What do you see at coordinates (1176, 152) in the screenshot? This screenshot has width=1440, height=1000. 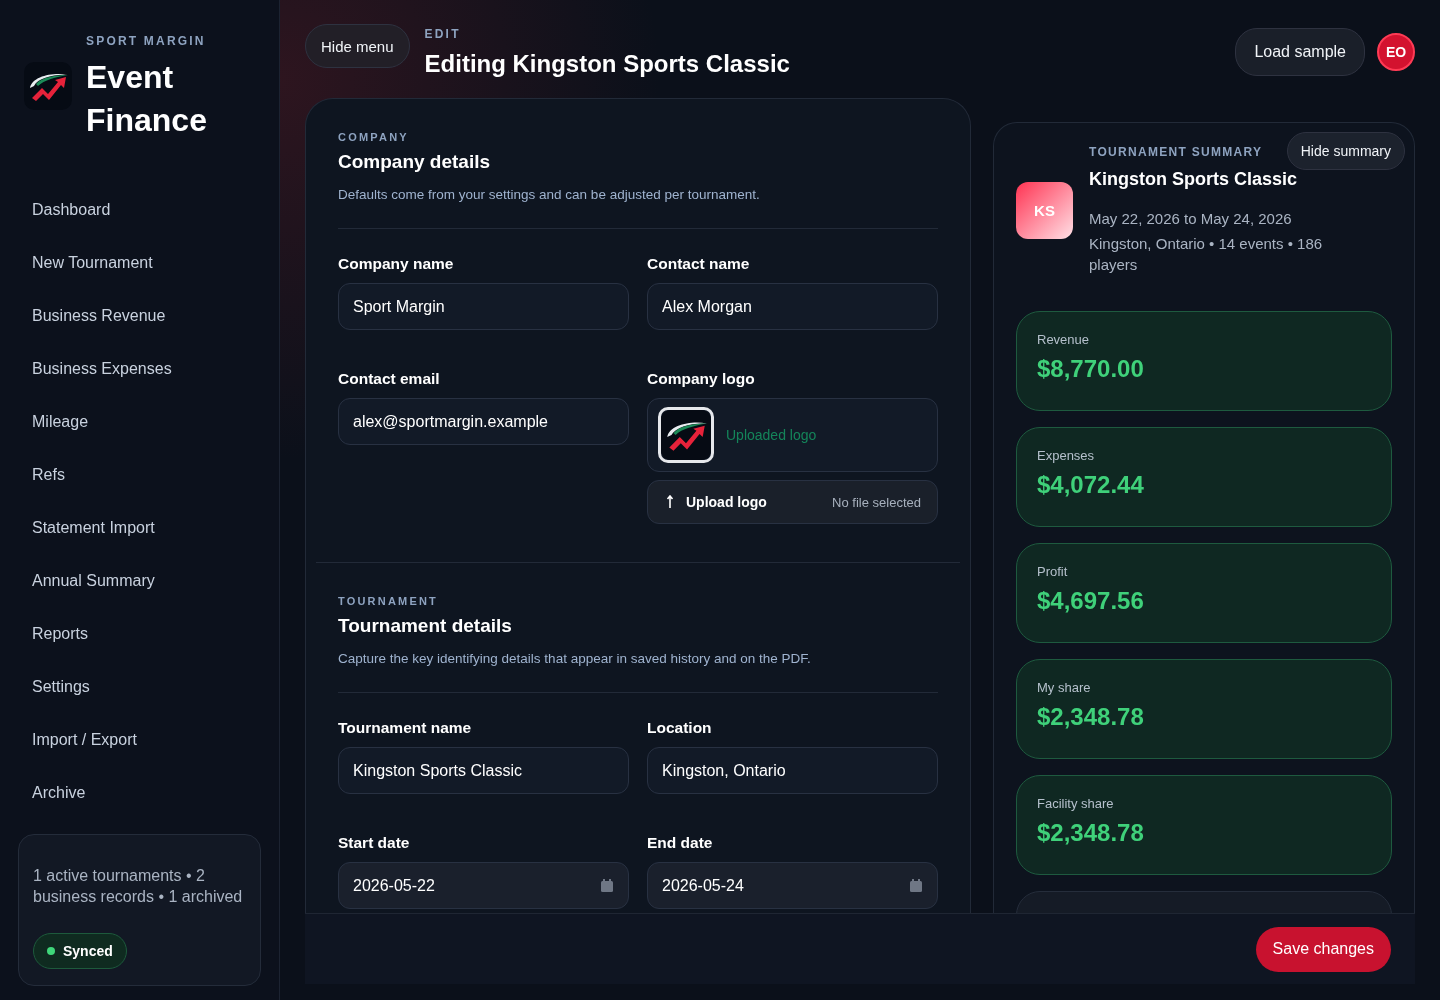 I see `summary-eyebrow: TOURNAMENT SUMMARY` at bounding box center [1176, 152].